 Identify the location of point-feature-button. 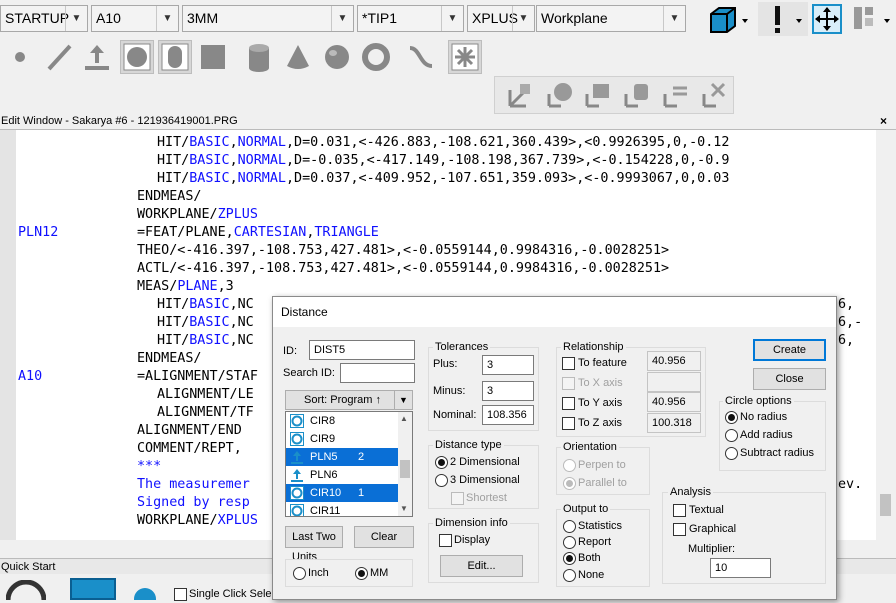
(20, 57).